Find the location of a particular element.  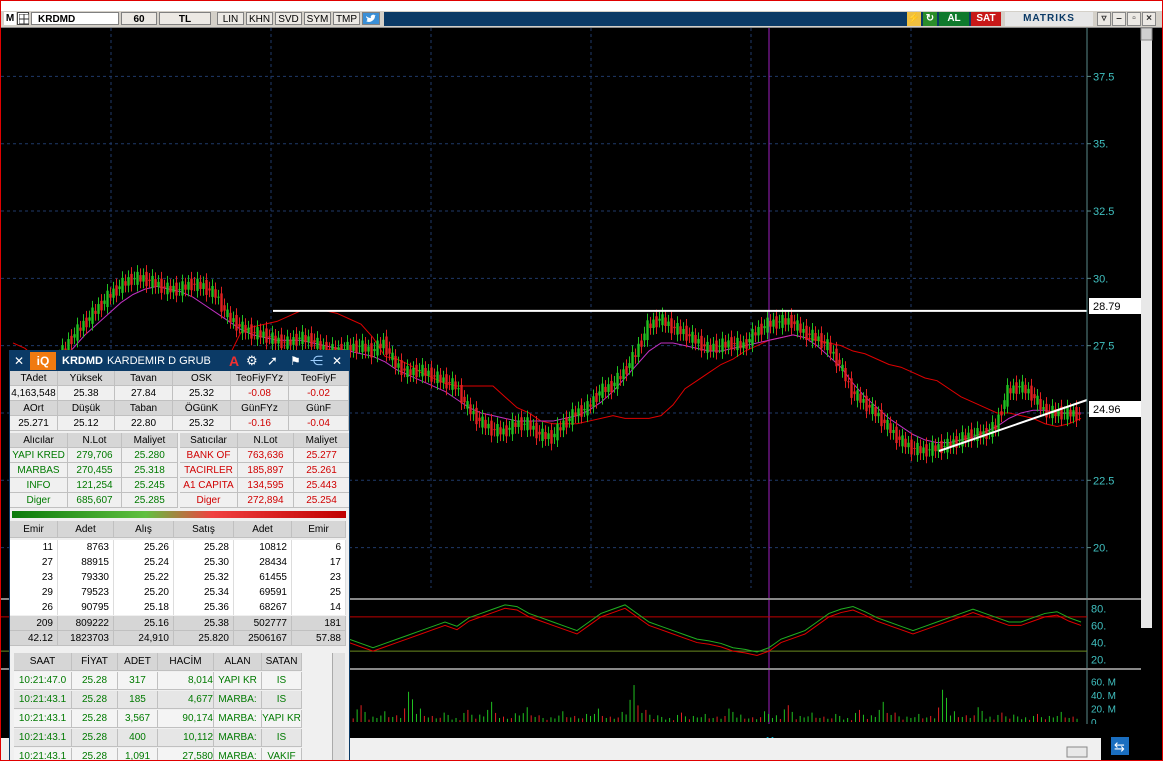

buyers-header: Alıcılar is located at coordinates (39, 440).